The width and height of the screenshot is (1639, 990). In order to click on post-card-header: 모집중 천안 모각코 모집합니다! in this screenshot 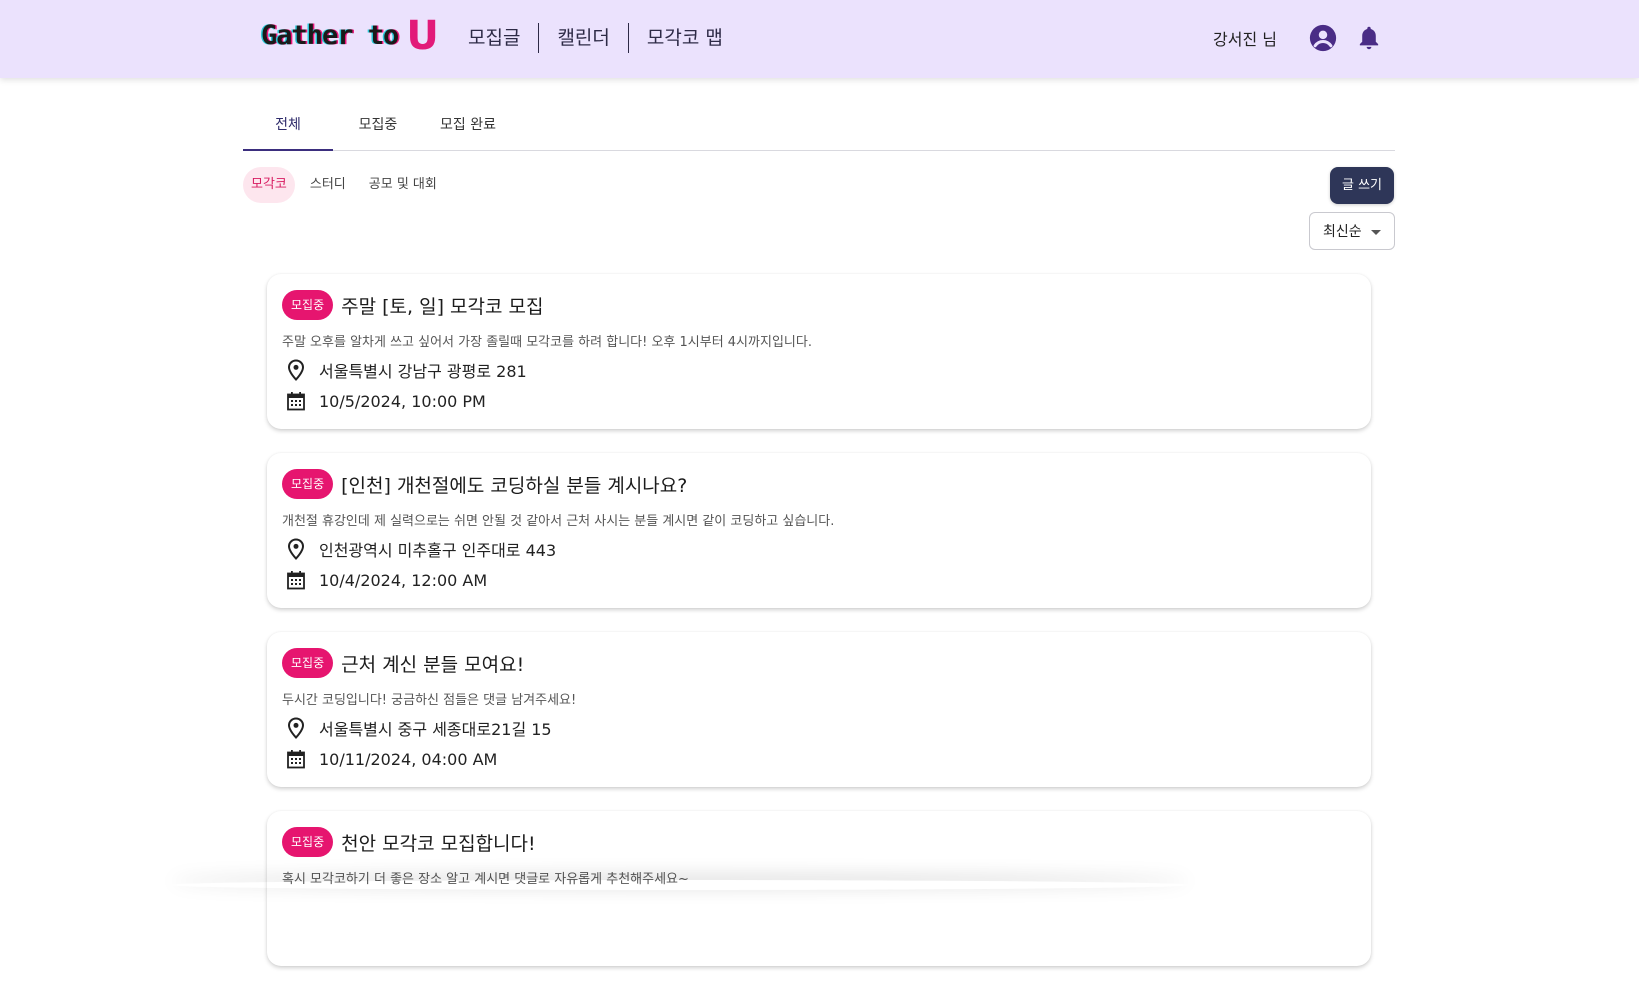, I will do `click(409, 842)`.